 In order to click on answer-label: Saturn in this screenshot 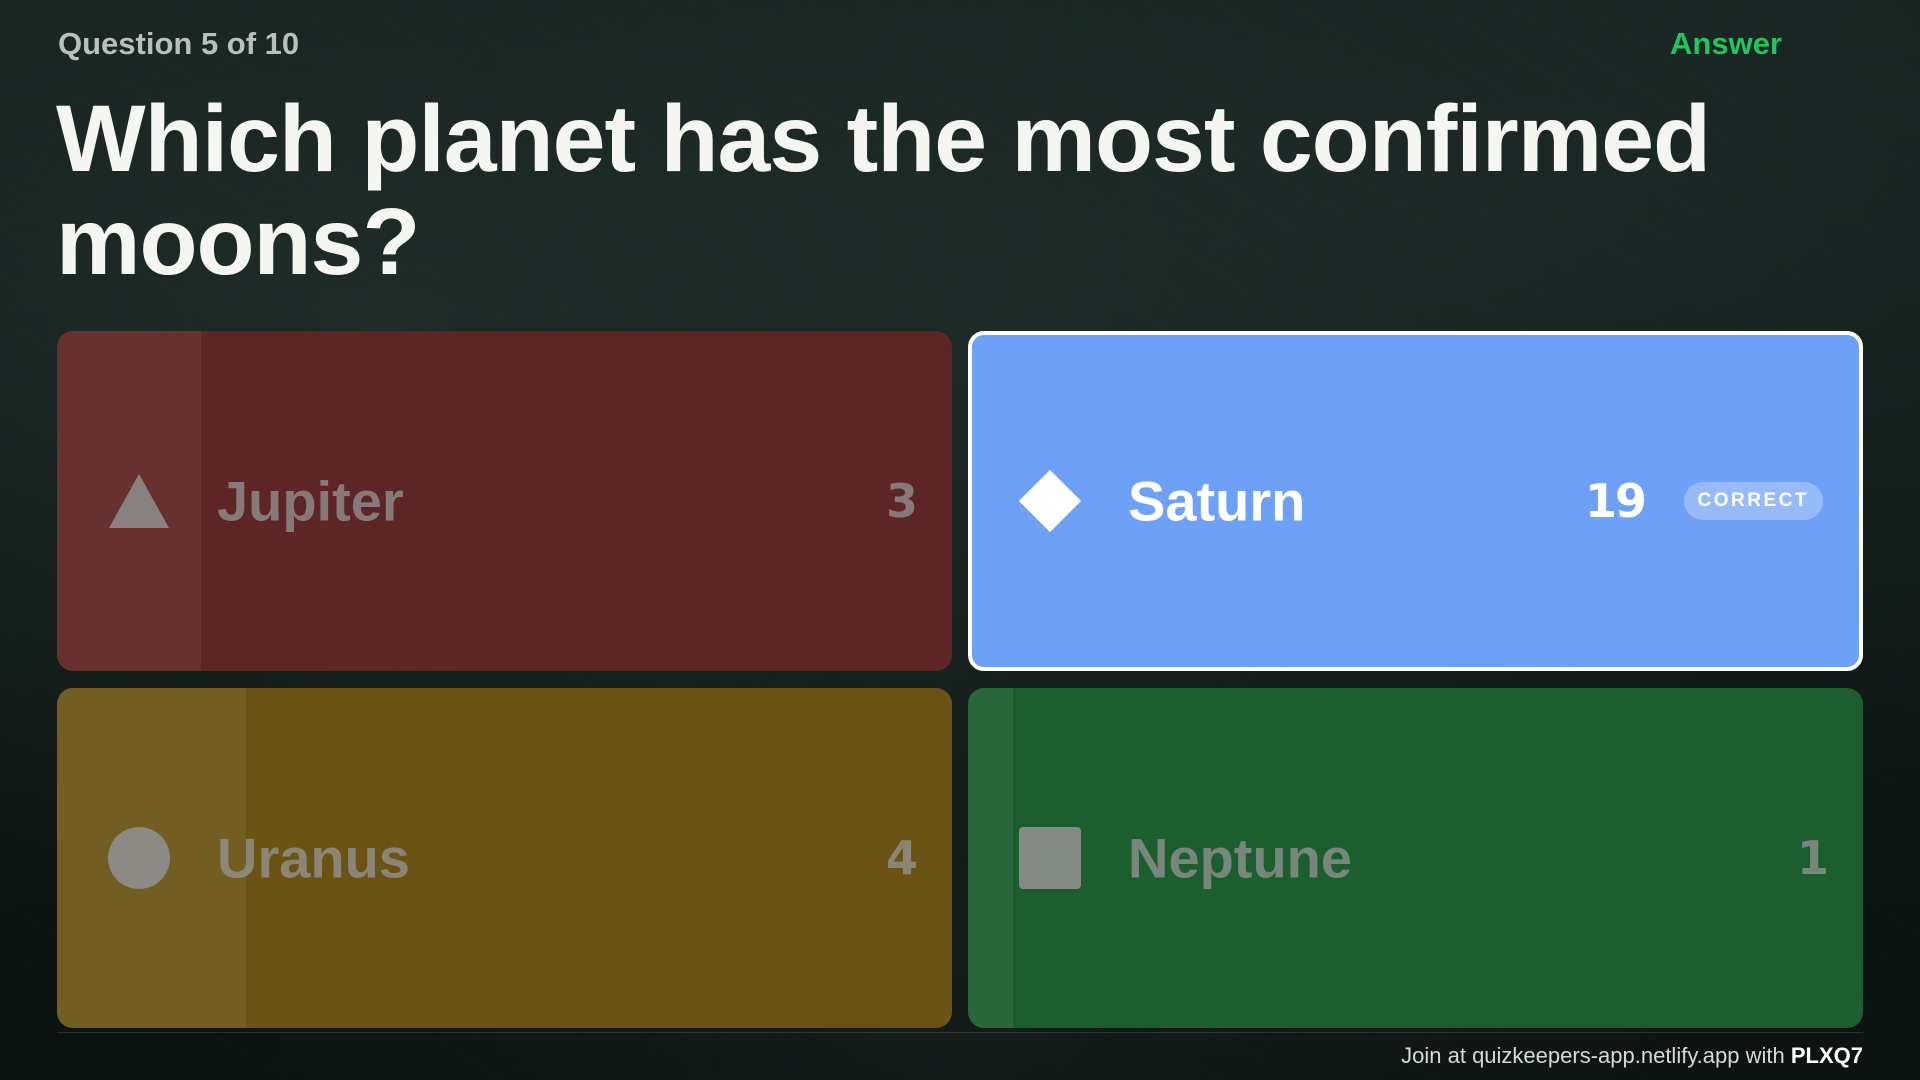, I will do `click(1217, 501)`.